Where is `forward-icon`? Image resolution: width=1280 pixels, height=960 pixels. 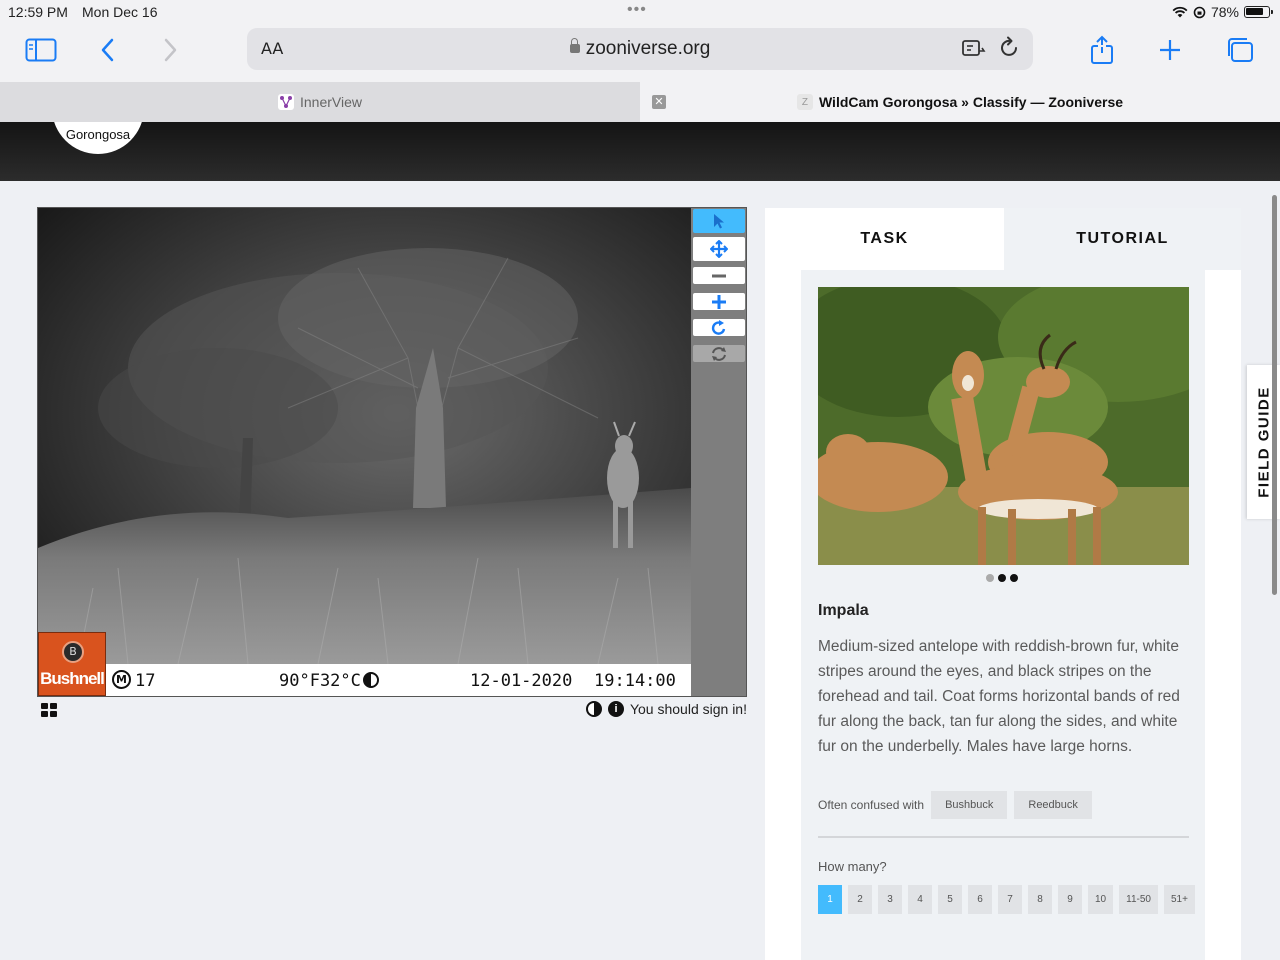
forward-icon is located at coordinates (170, 50).